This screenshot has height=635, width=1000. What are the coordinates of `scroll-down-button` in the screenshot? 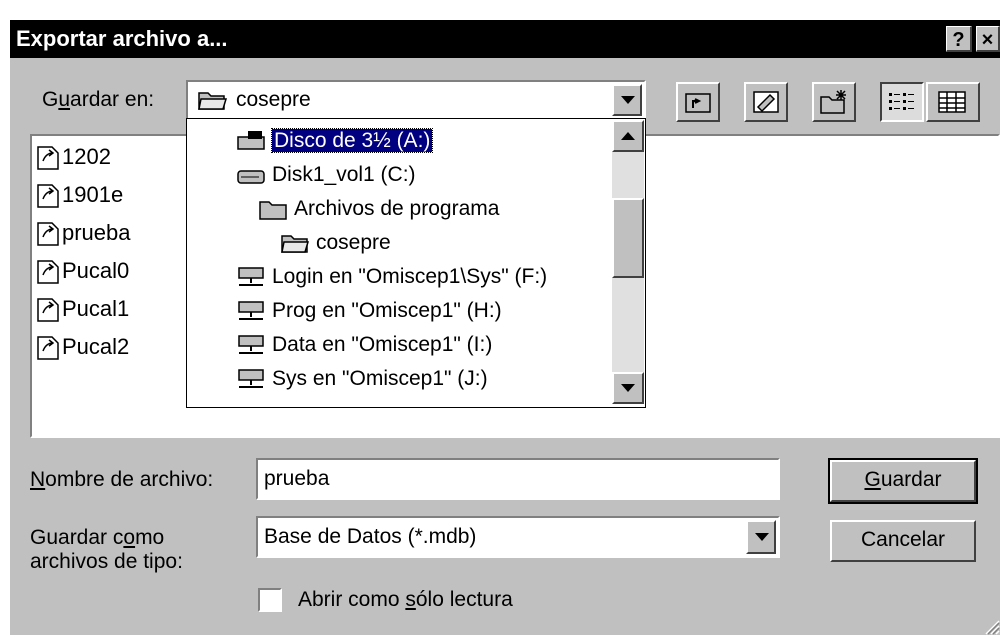 It's located at (628, 388).